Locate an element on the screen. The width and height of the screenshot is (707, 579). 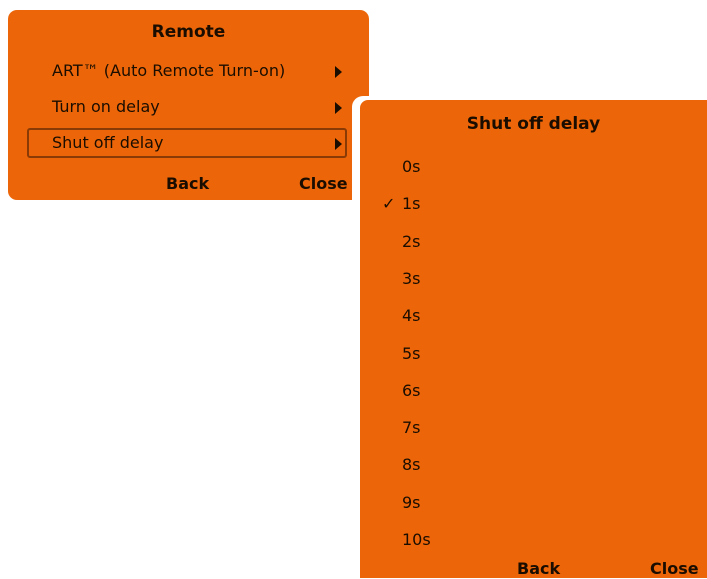
option-label: 8s is located at coordinates (411, 465).